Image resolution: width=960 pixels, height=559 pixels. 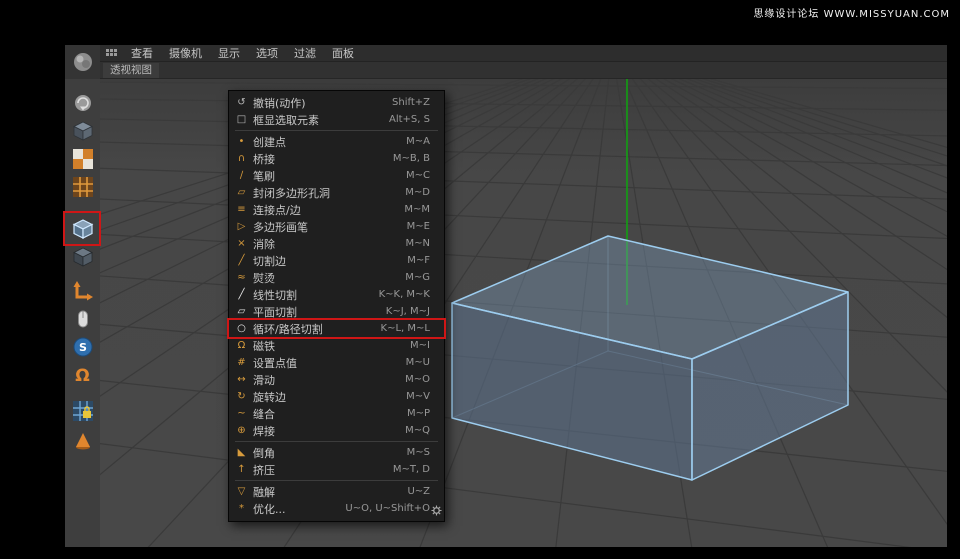 What do you see at coordinates (336, 311) in the screenshot?
I see `menu-item: ▱ 平面切割 K~J, M~J` at bounding box center [336, 311].